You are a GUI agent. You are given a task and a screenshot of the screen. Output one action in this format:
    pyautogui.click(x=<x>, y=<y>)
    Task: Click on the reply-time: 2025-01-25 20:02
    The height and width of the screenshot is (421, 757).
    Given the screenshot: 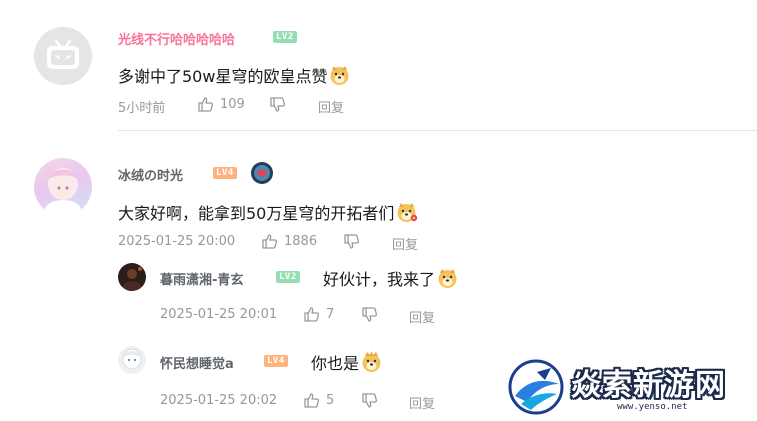 What is the action you would take?
    pyautogui.click(x=219, y=400)
    